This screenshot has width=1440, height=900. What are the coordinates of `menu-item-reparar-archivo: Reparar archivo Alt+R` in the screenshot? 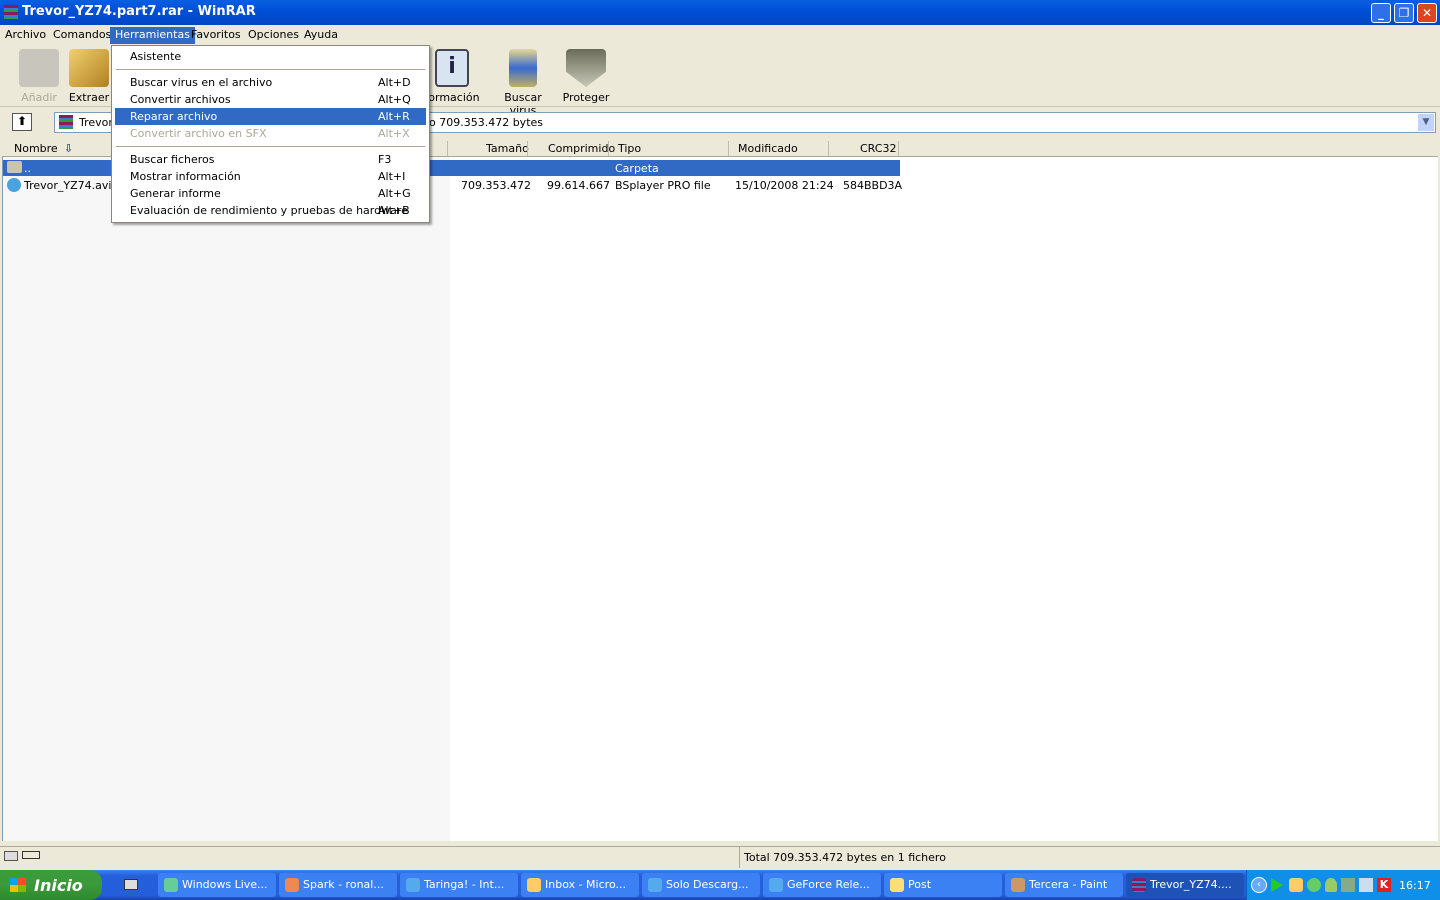 It's located at (270, 116).